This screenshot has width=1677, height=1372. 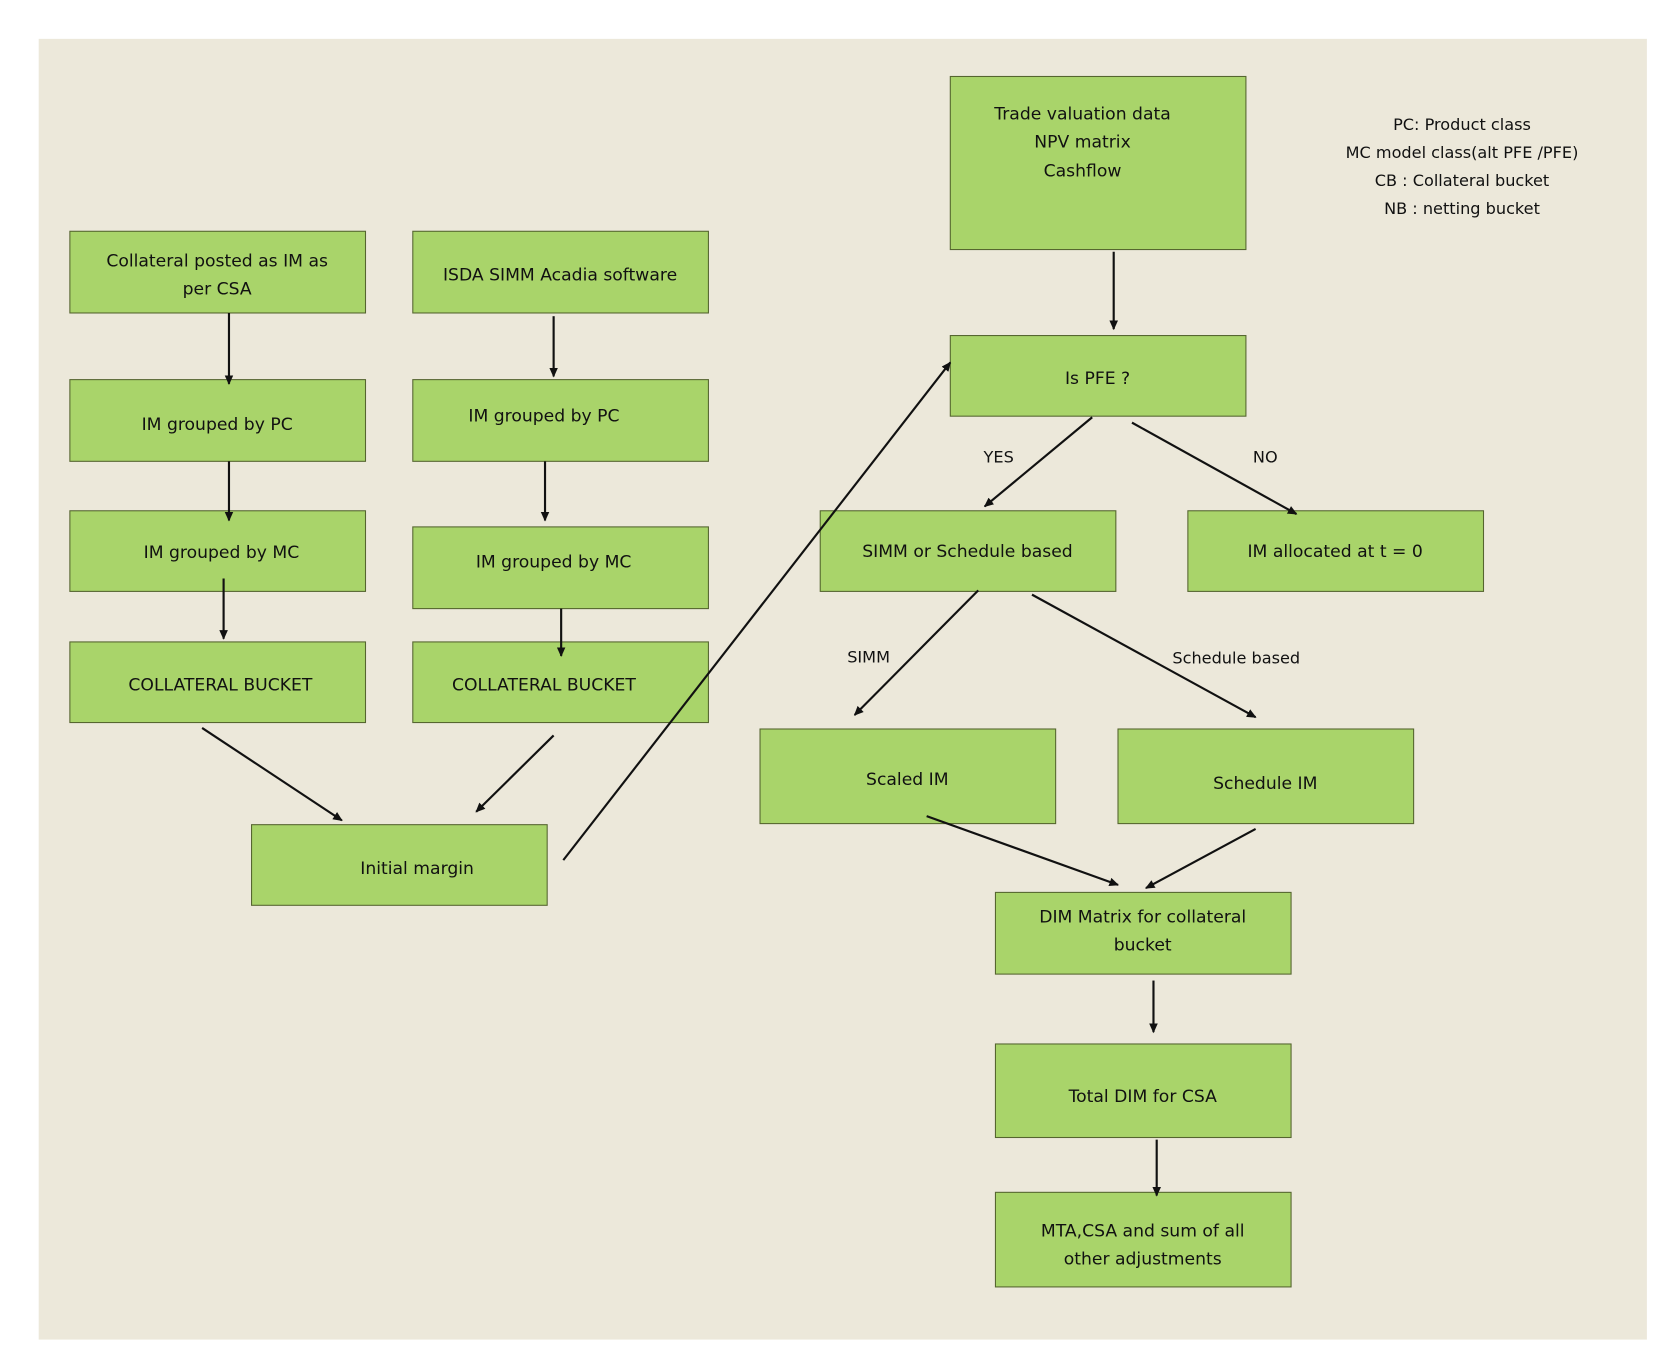 I want to click on node-collateral-bucket-left: COLLATERAL BUCKET, so click(x=218, y=682).